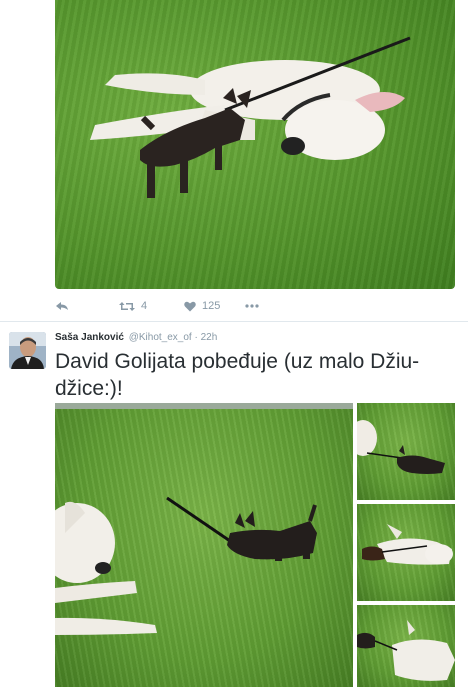 Image resolution: width=468 pixels, height=687 pixels. What do you see at coordinates (89, 388) in the screenshot?
I see `tweet-text-line: džice:)!` at bounding box center [89, 388].